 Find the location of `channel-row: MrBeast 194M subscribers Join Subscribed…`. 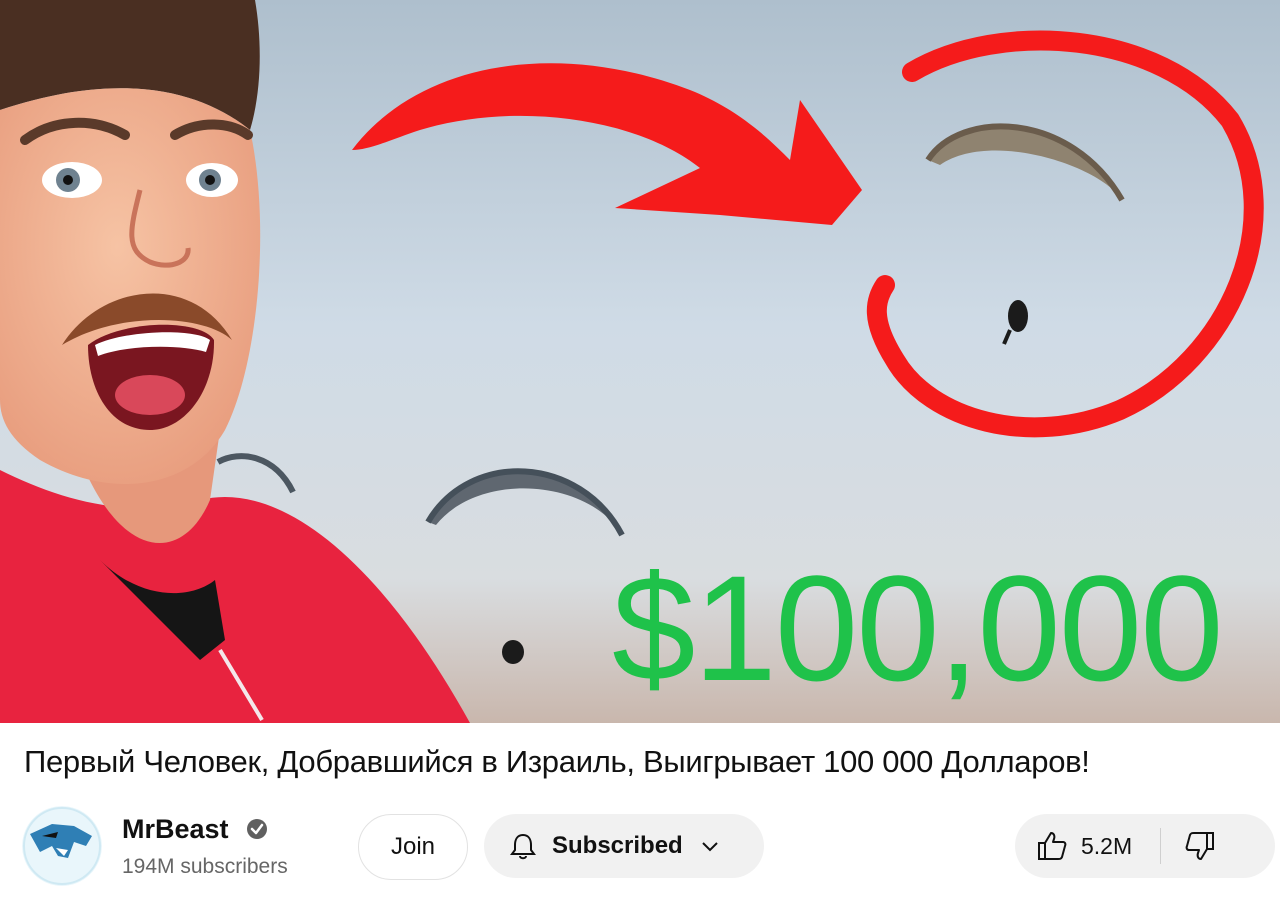

channel-row: MrBeast 194M subscribers Join Subscribed… is located at coordinates (640, 850).